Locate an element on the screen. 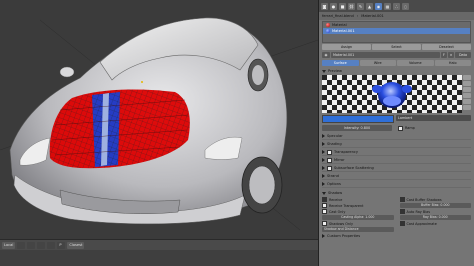 Image resolution: width=474 pixels, height=266 pixels. receive-option: Receive is located at coordinates (358, 199).